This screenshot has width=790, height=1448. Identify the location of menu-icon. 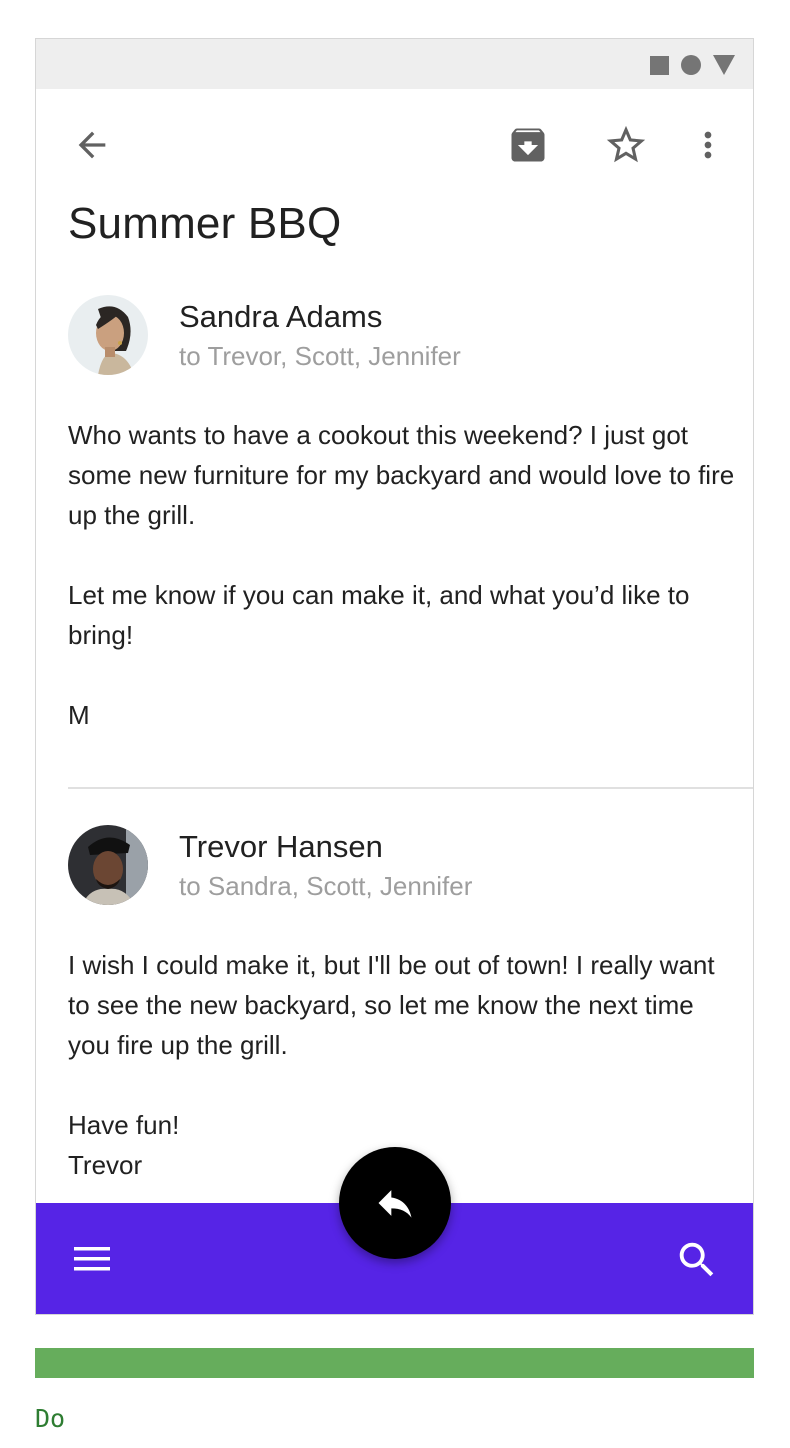
(92, 1259).